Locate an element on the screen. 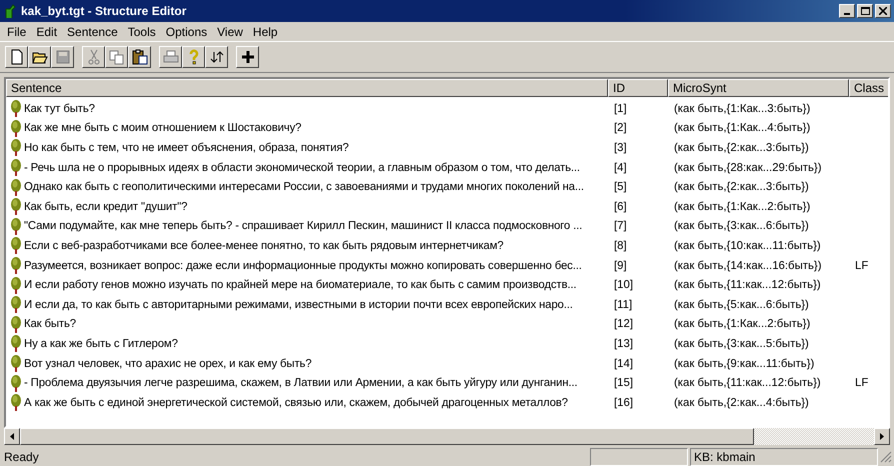 The image size is (894, 466). microsynt-cell-text: (как быть,{2:как...4:быть}) is located at coordinates (741, 402).